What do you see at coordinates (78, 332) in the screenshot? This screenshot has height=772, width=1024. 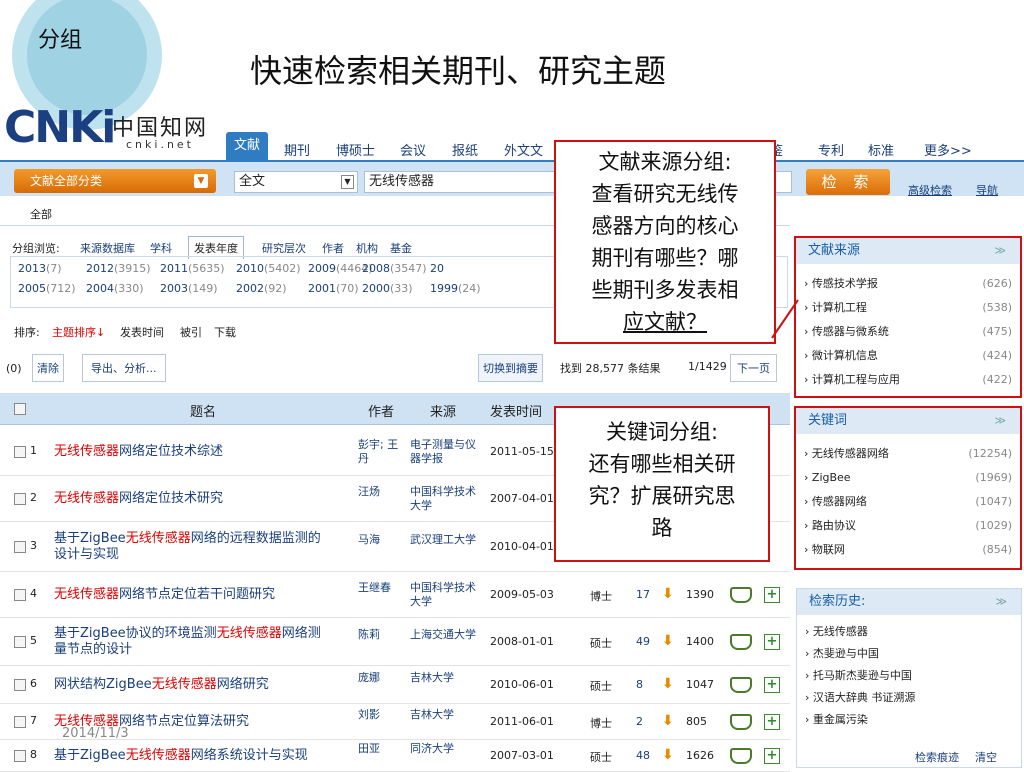 I see `sort-topic: 主题排序↓` at bounding box center [78, 332].